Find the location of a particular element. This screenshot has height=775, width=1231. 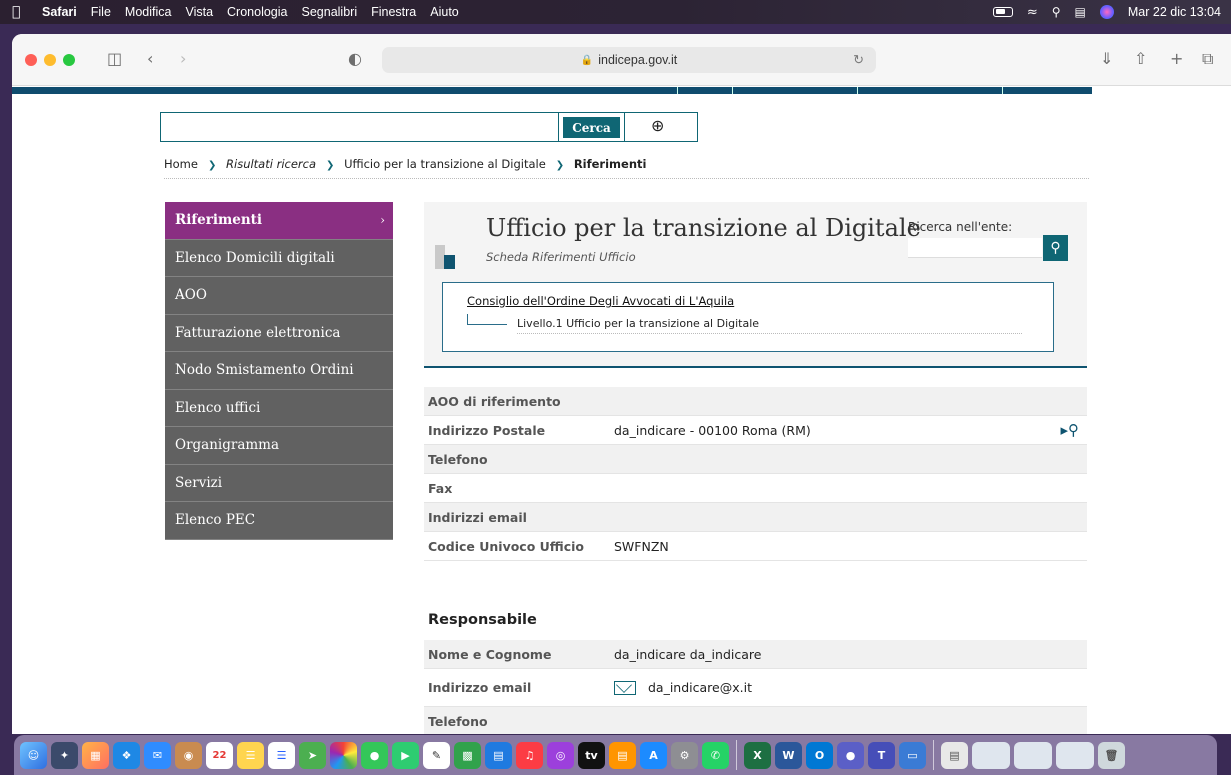

fullscreen-window-button is located at coordinates (69, 60).